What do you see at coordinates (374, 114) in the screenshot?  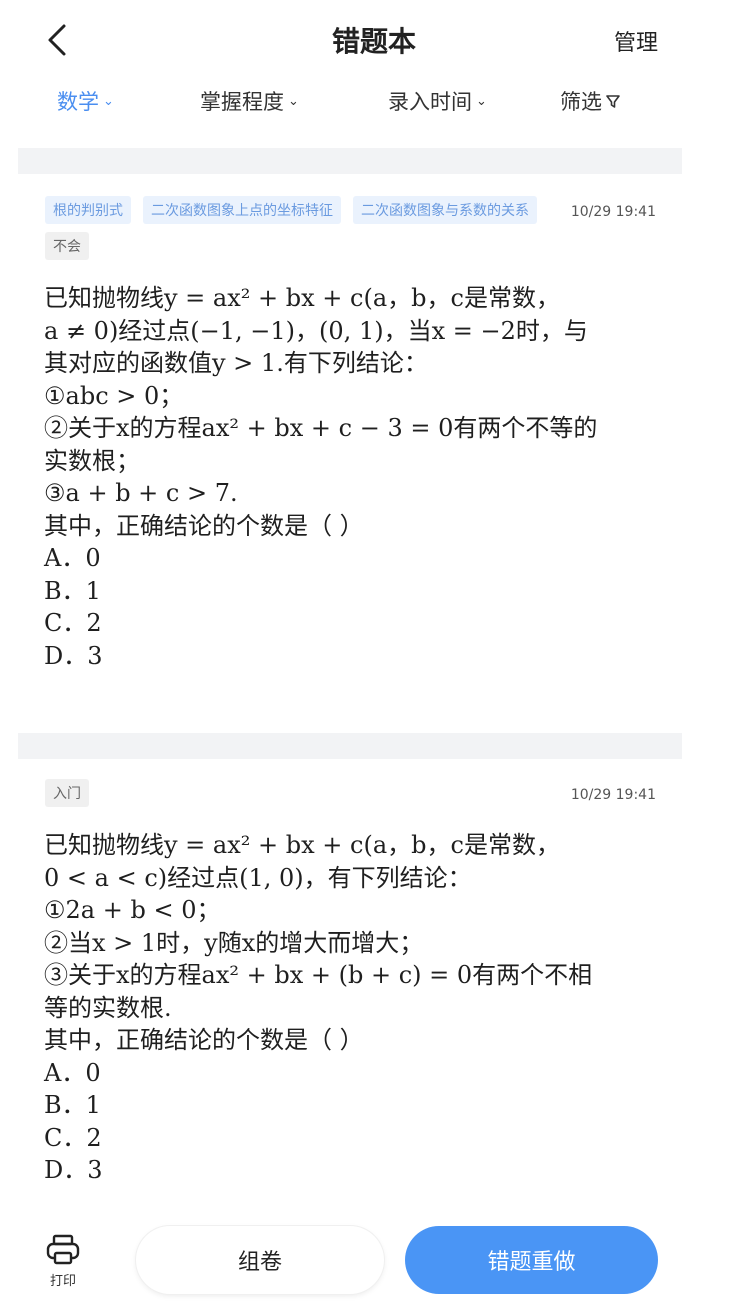 I see `filter-bar: 数学 ⌄ 掌握程度 ⌄ 录入时间 ⌄ 筛选` at bounding box center [374, 114].